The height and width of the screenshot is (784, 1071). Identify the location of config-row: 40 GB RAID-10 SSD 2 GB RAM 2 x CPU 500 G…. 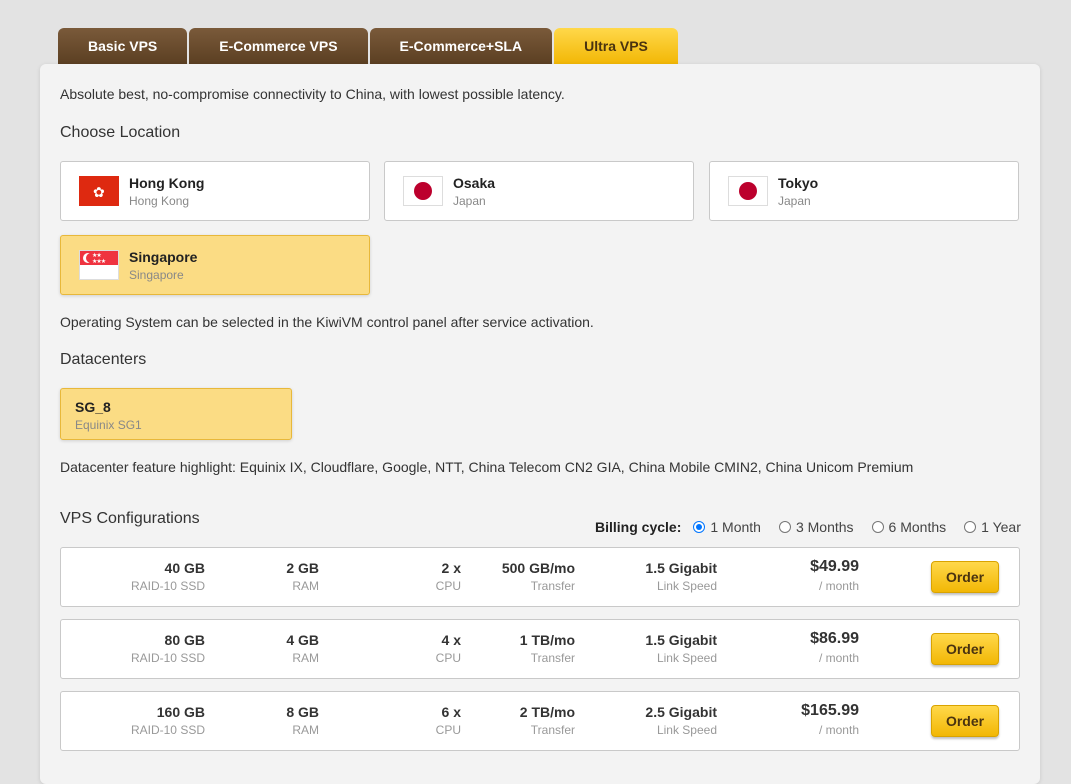
(540, 577).